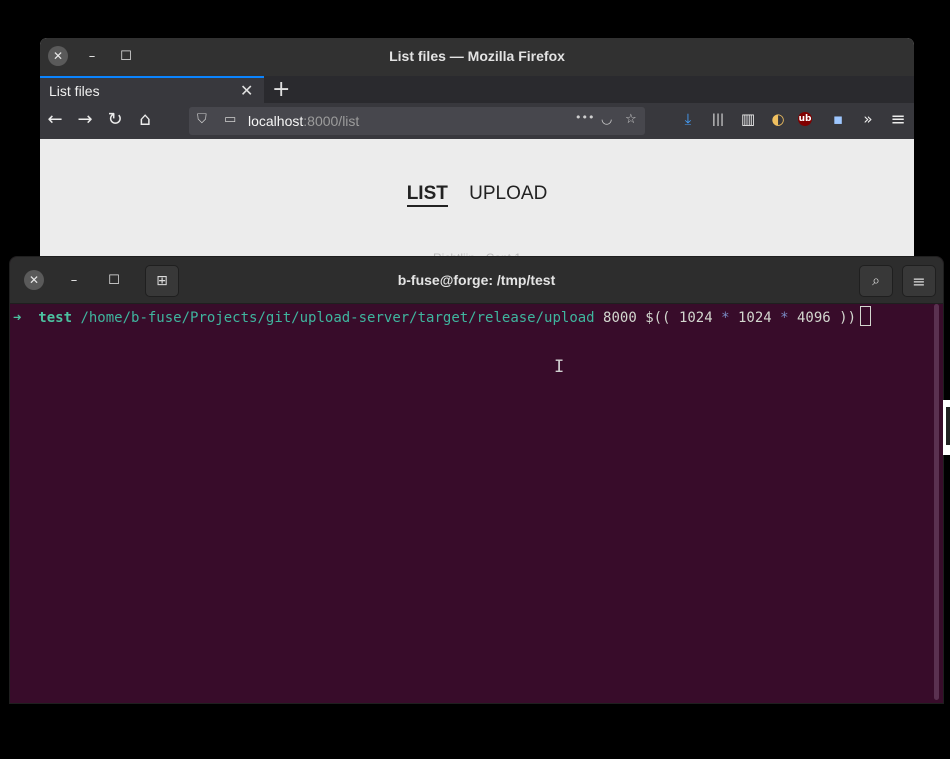 This screenshot has width=950, height=759. I want to click on operator-1: *, so click(725, 318).